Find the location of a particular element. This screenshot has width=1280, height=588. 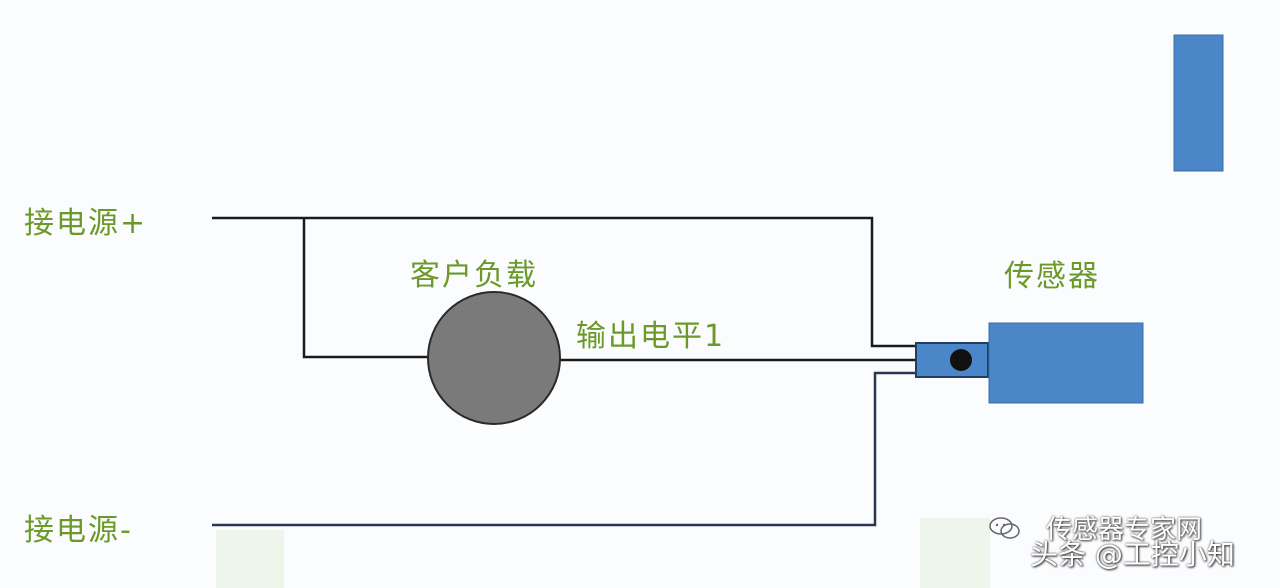

output-level-label: 输出电平1 is located at coordinates (651, 336).